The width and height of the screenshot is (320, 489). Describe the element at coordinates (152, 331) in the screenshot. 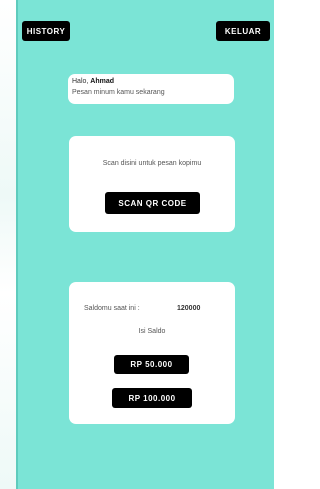

I see `isi-saldo-label: Isi Saldo` at that location.